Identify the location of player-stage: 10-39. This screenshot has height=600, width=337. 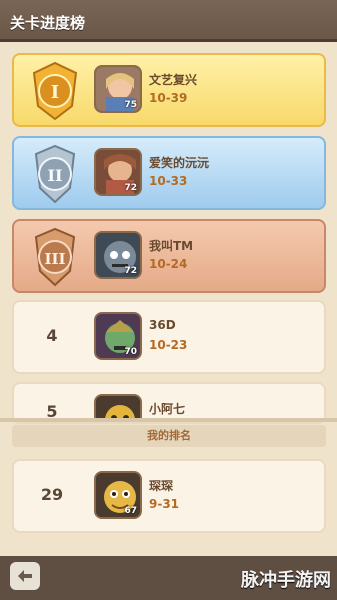
(168, 98).